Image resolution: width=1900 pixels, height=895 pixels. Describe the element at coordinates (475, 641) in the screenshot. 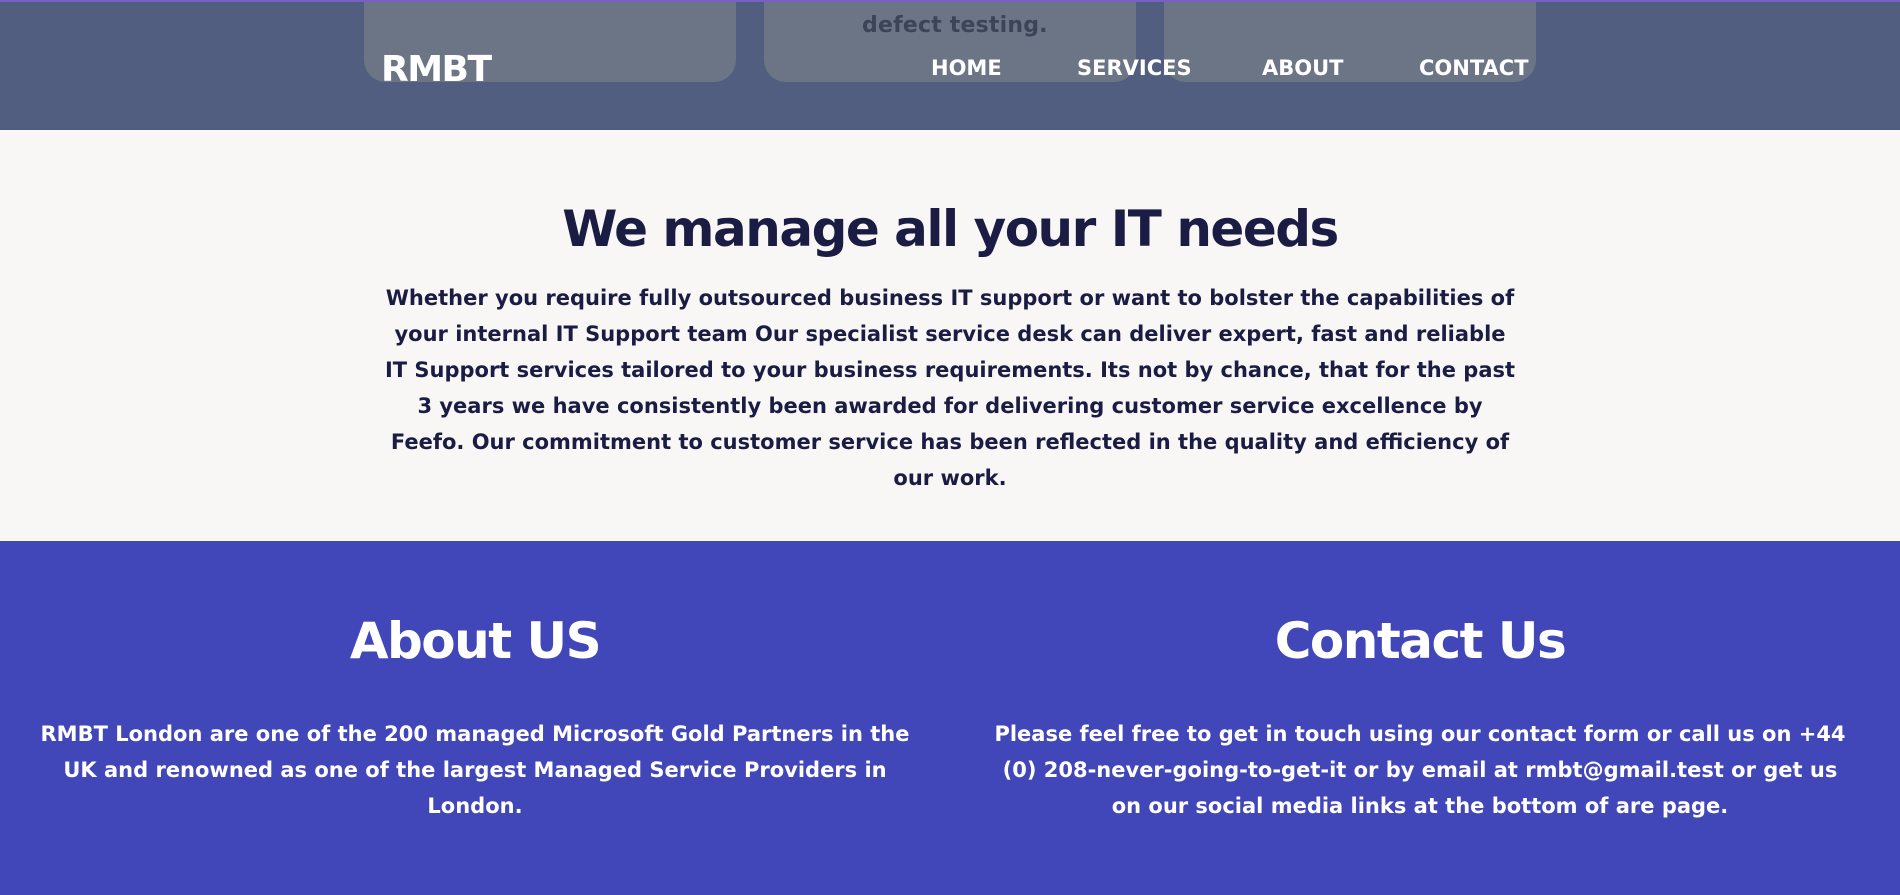

I see `about-heading: About US` at that location.